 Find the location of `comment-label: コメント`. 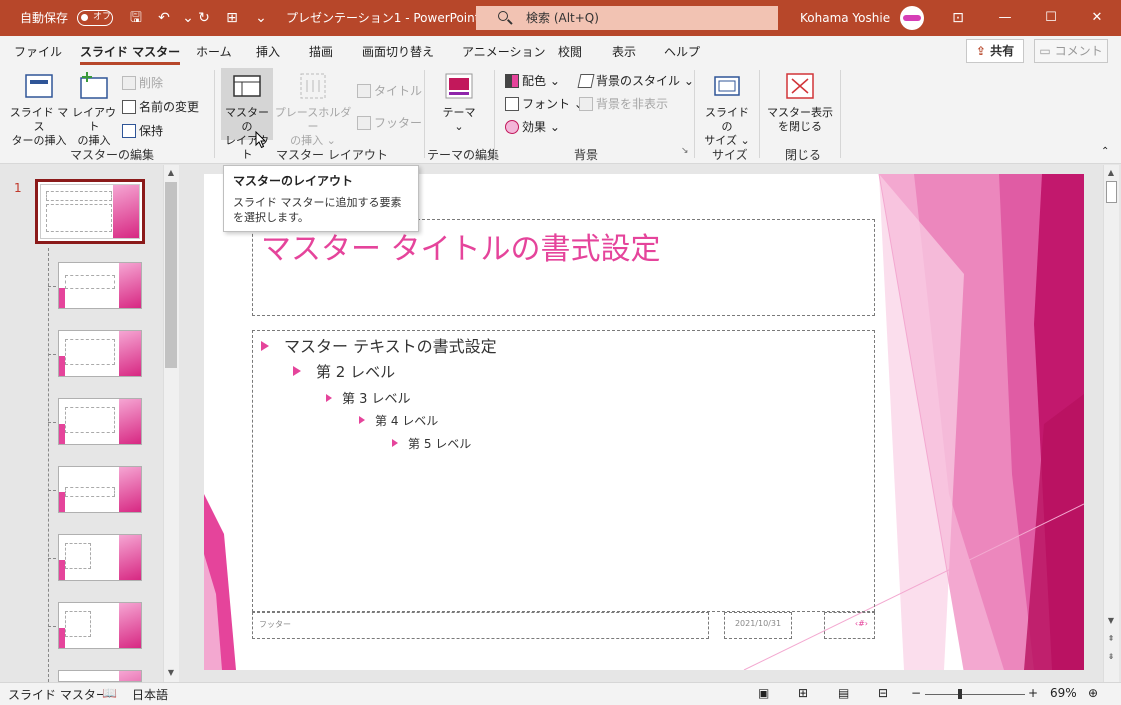

comment-label: コメント is located at coordinates (1078, 51).